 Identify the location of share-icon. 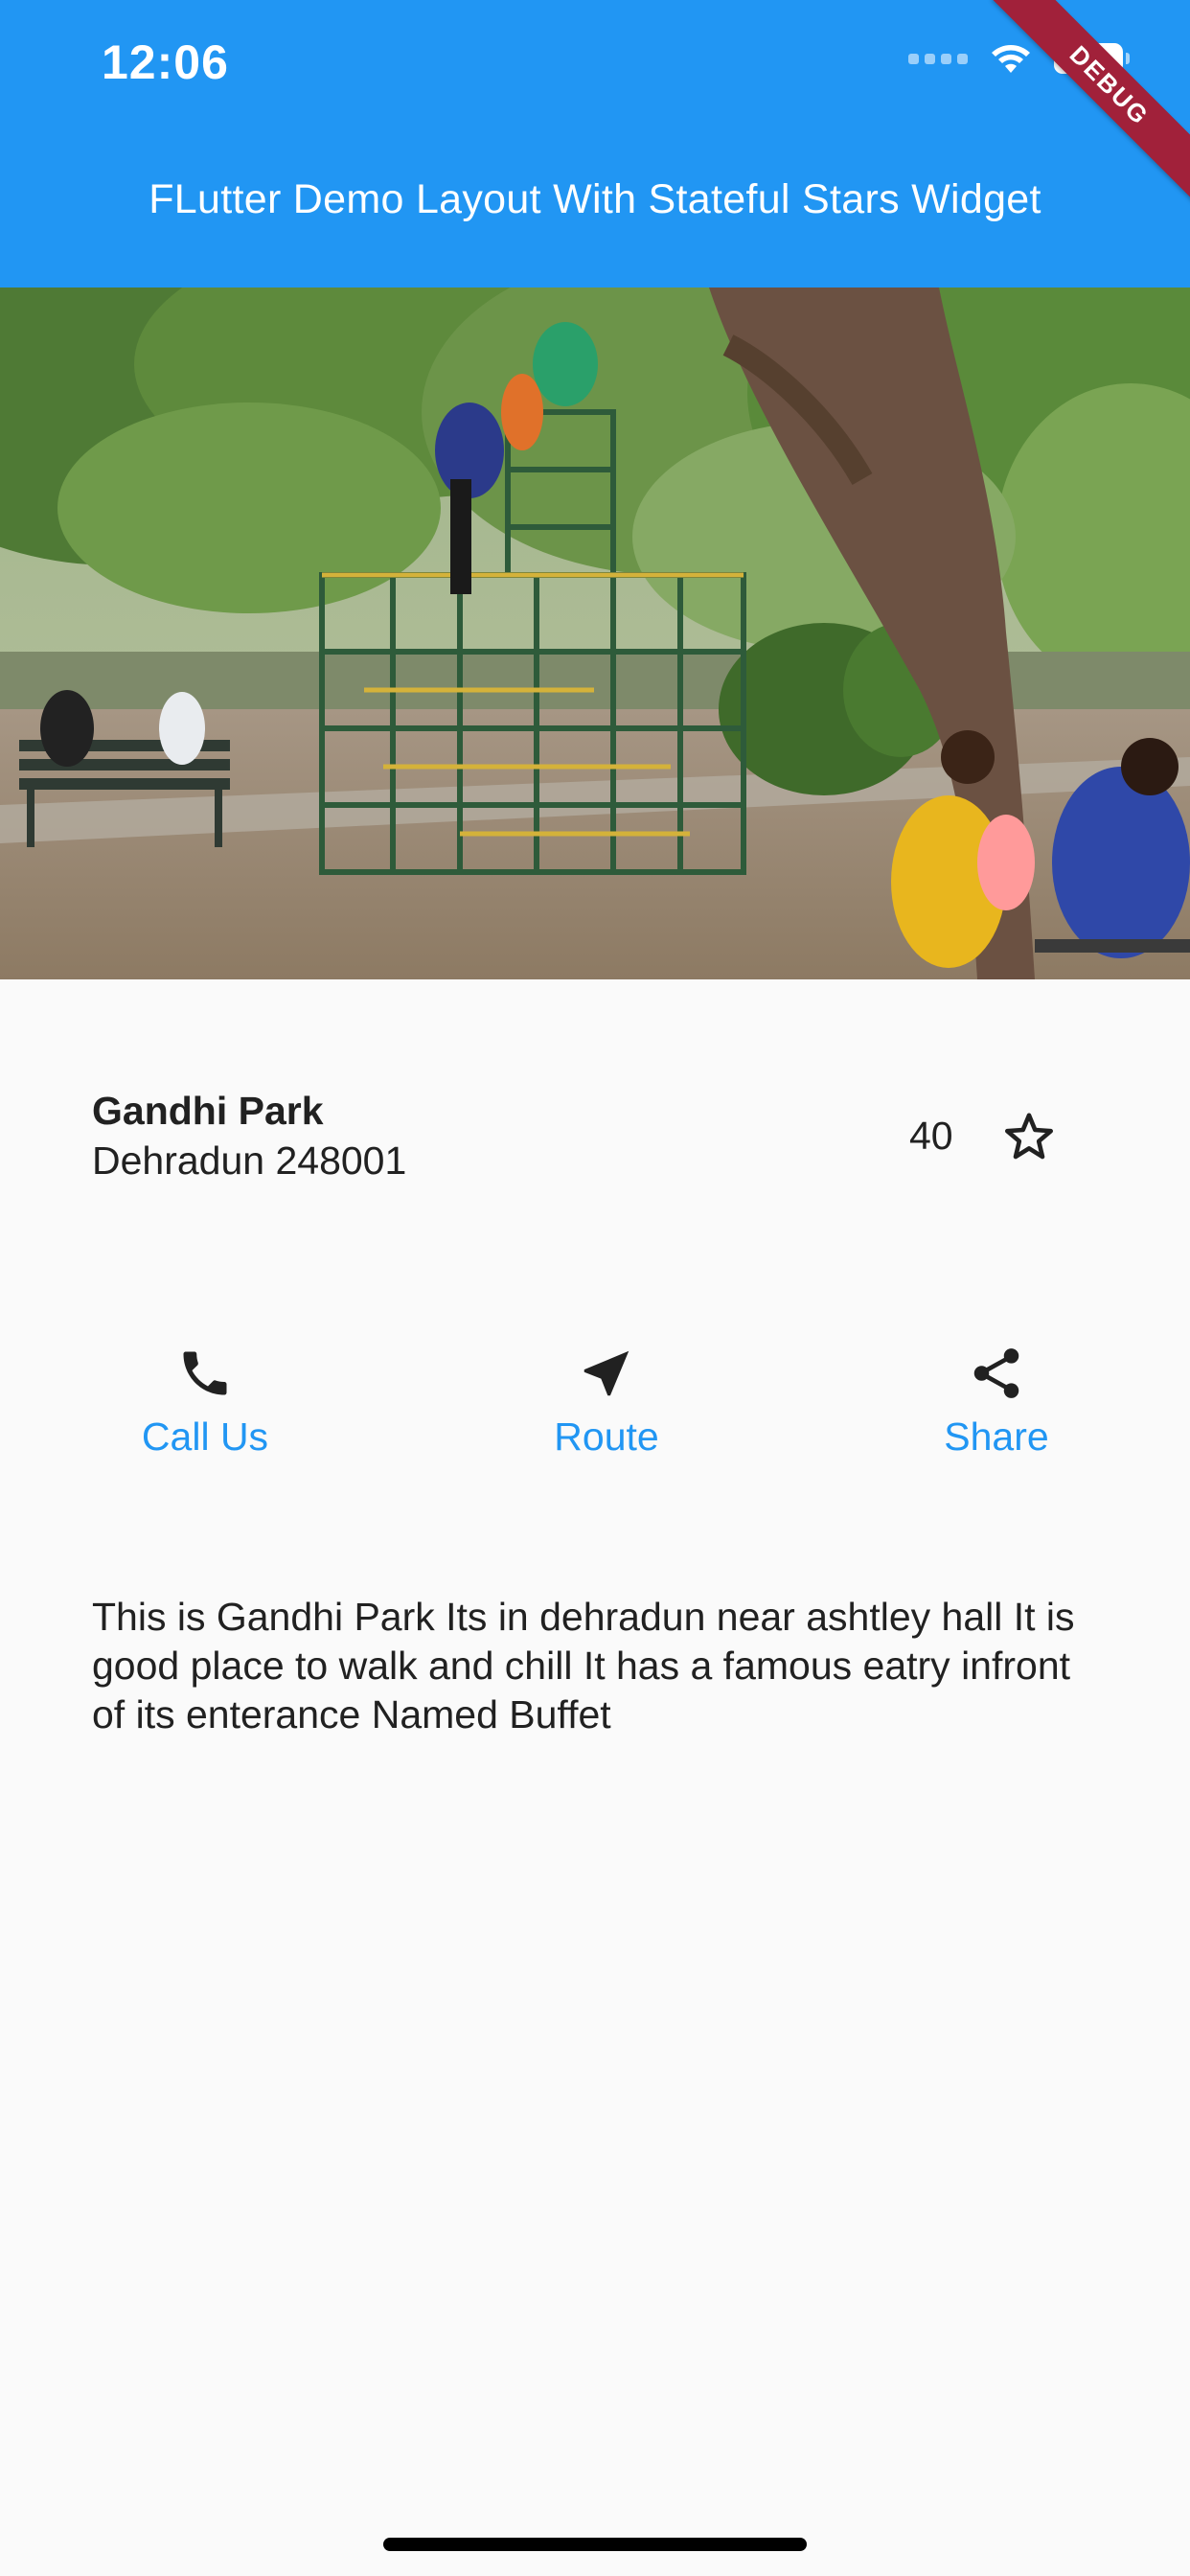
(997, 1373).